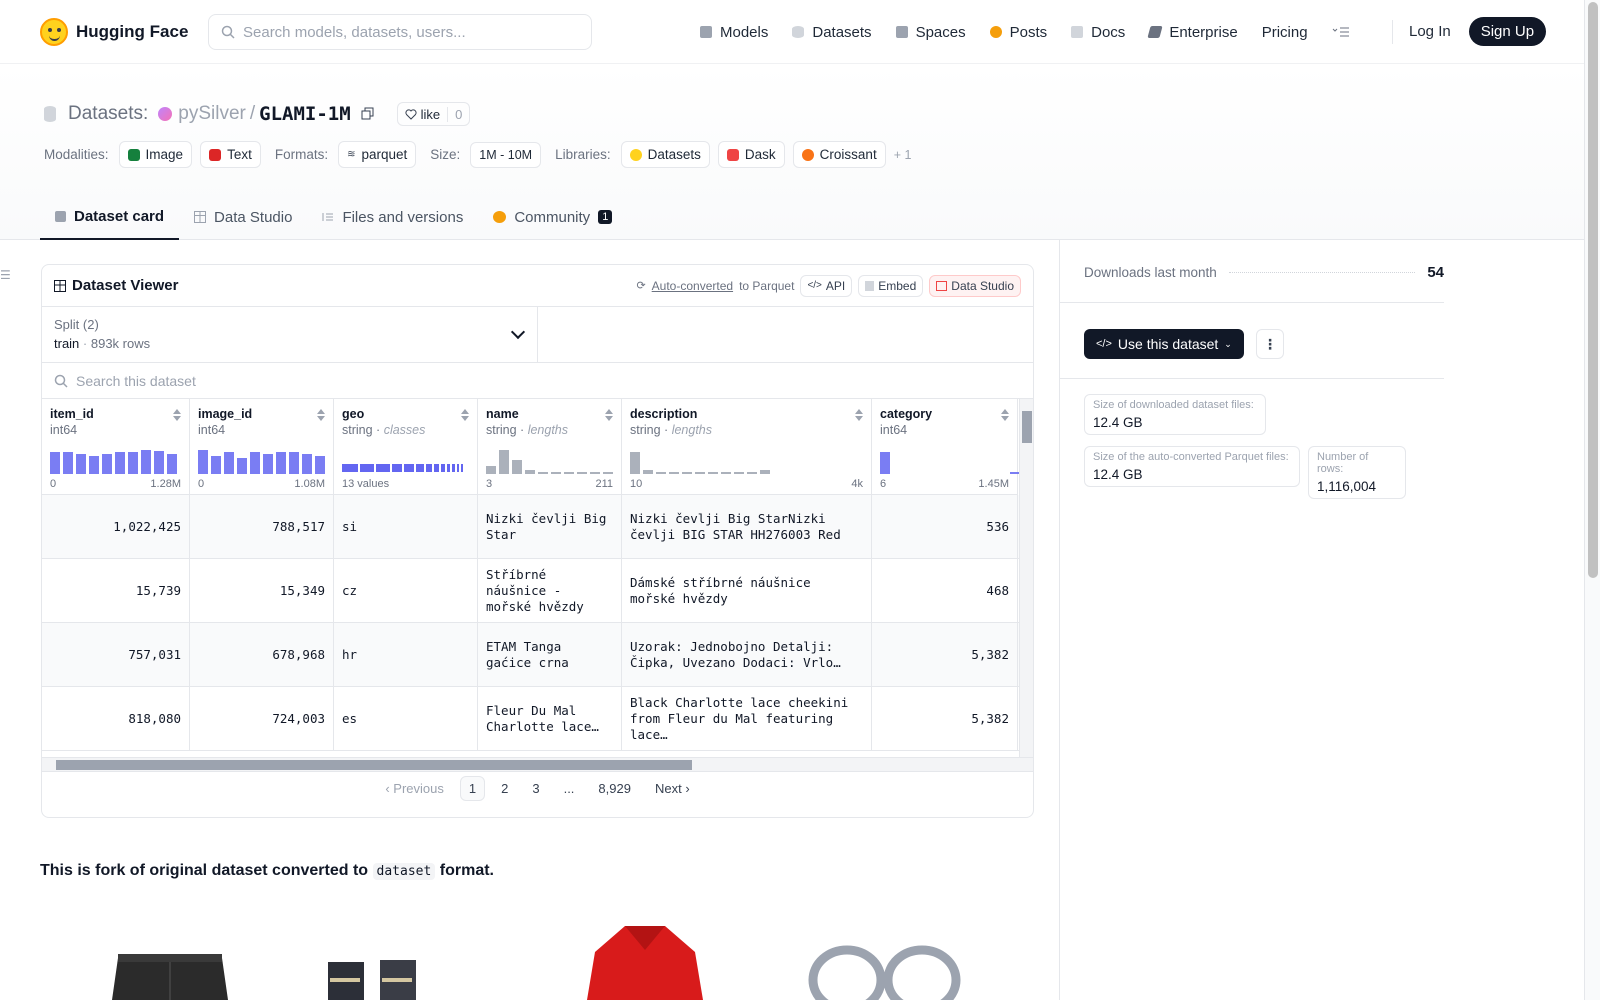 This screenshot has width=1600, height=1000. Describe the element at coordinates (116, 590) in the screenshot. I see `table-cell-item_id: 15,739` at that location.